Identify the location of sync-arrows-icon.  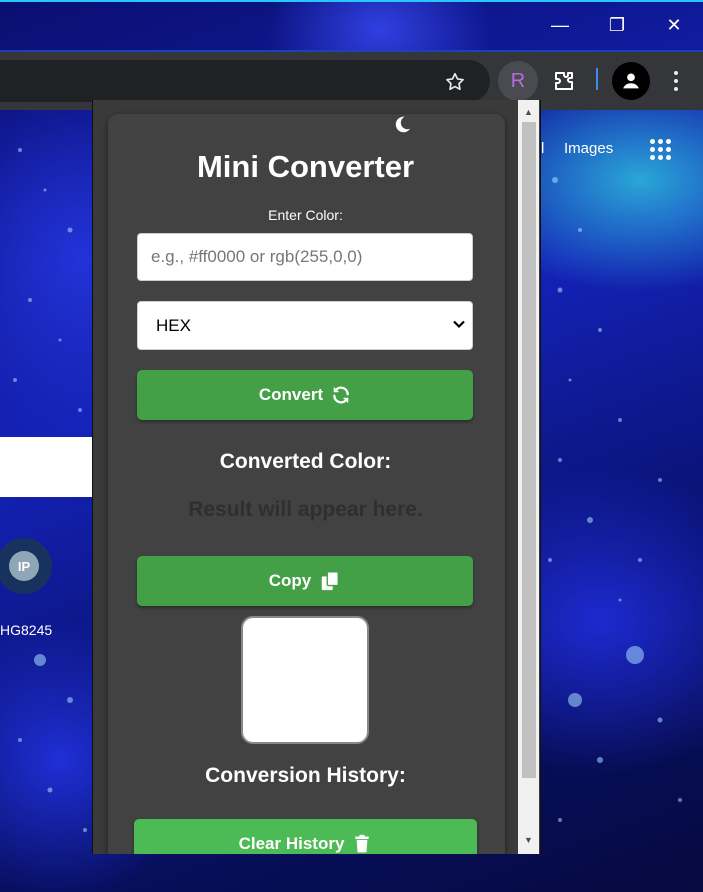
(341, 395).